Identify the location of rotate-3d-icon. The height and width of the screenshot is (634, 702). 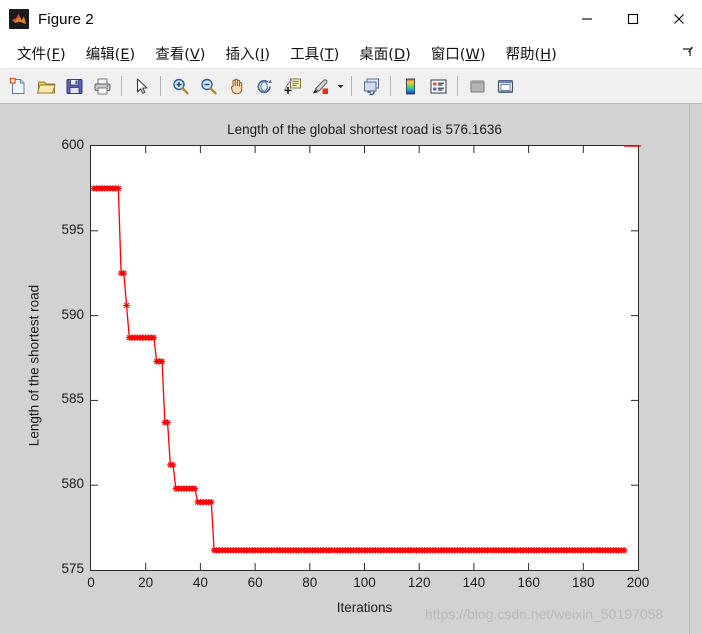
(264, 85).